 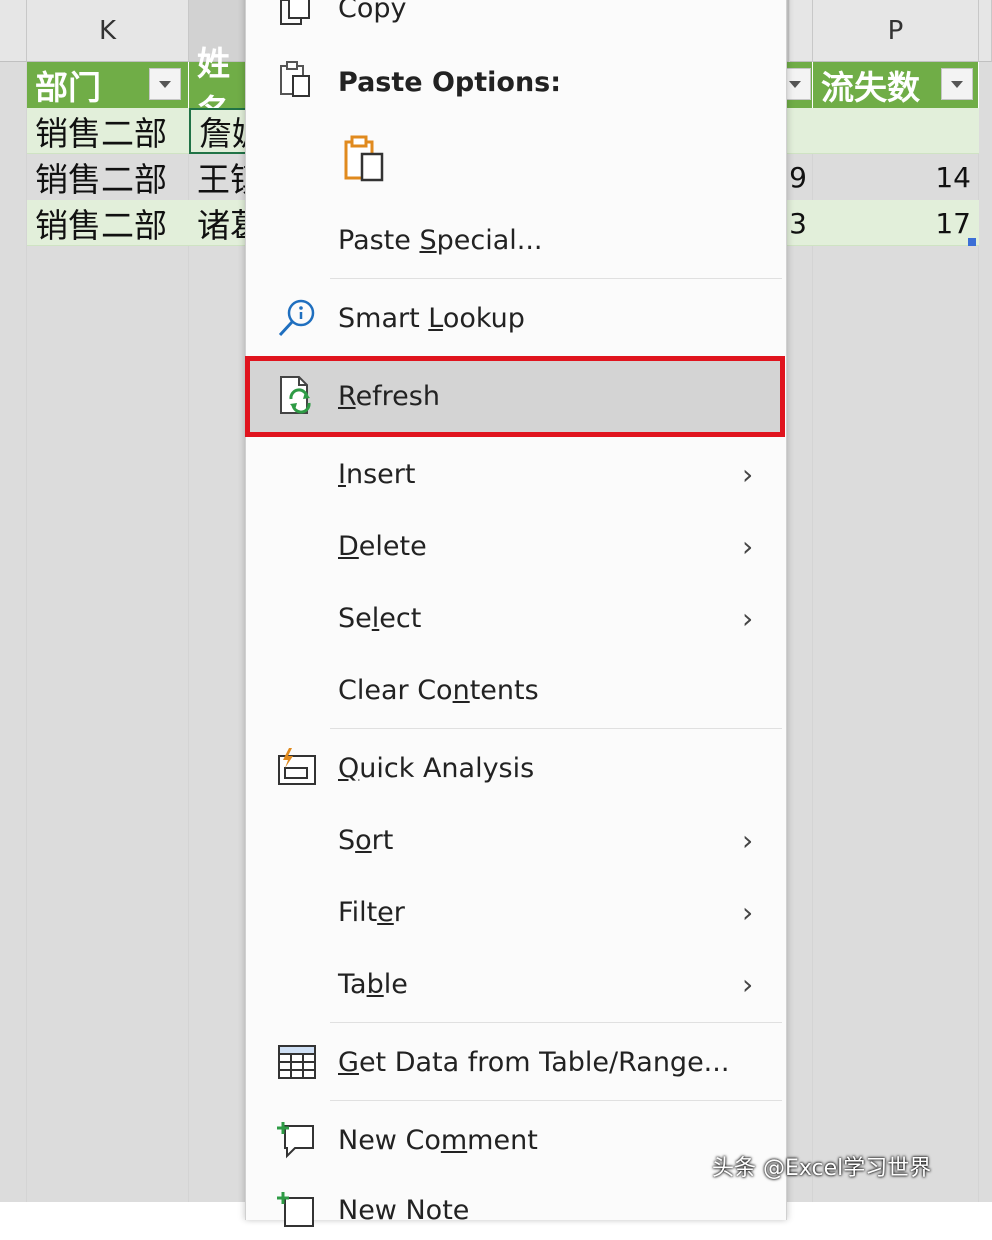 I want to click on menu-header-paste-options: Paste Options:, so click(x=515, y=82).